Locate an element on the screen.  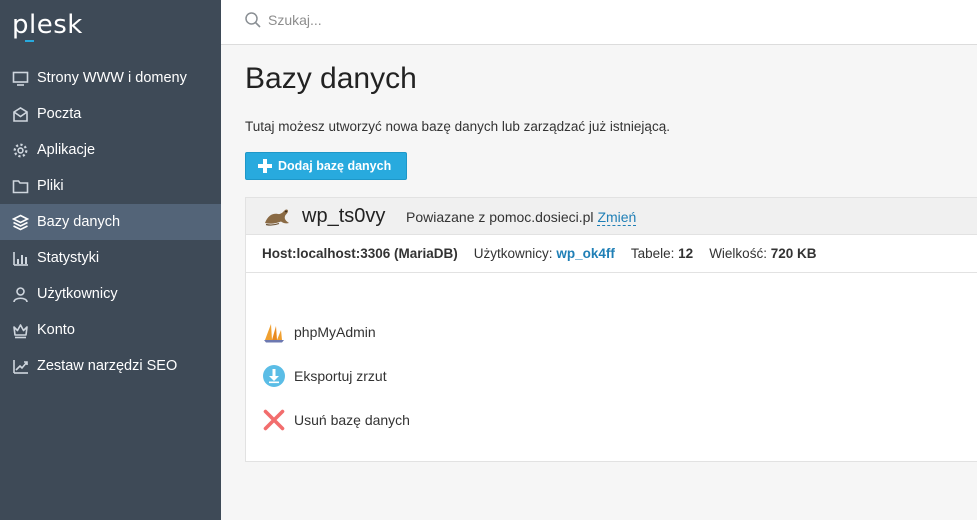
delete-x-icon is located at coordinates (274, 420).